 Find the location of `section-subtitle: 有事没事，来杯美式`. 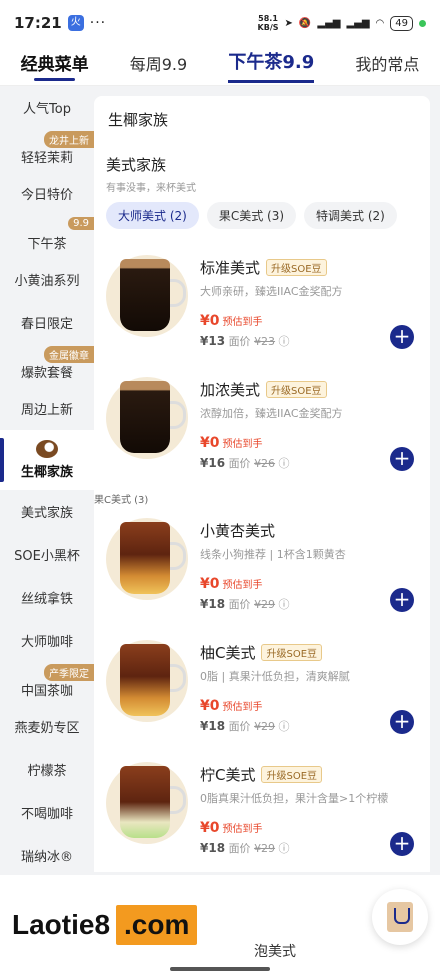

section-subtitle: 有事没事，来杯美式 is located at coordinates (151, 188).